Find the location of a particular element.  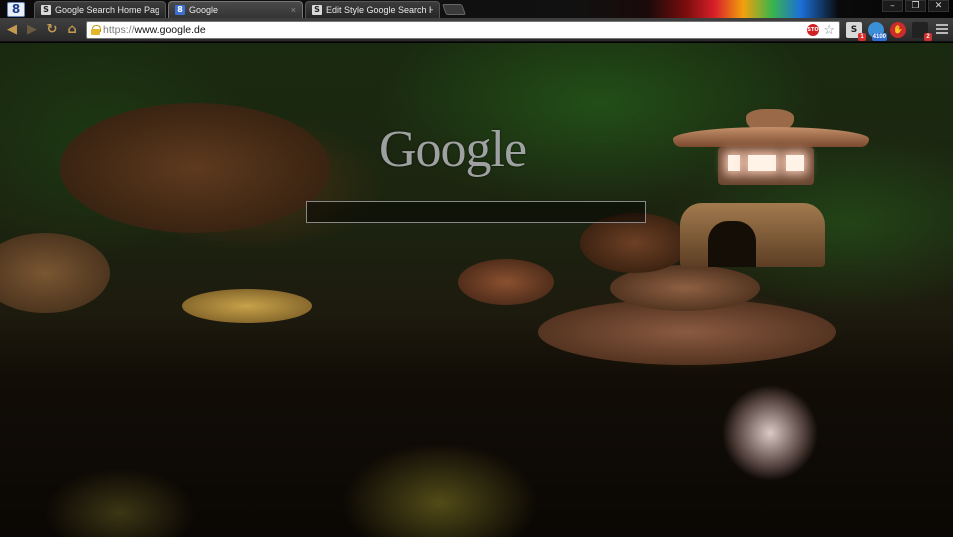

minimize-button: – is located at coordinates (892, 6).